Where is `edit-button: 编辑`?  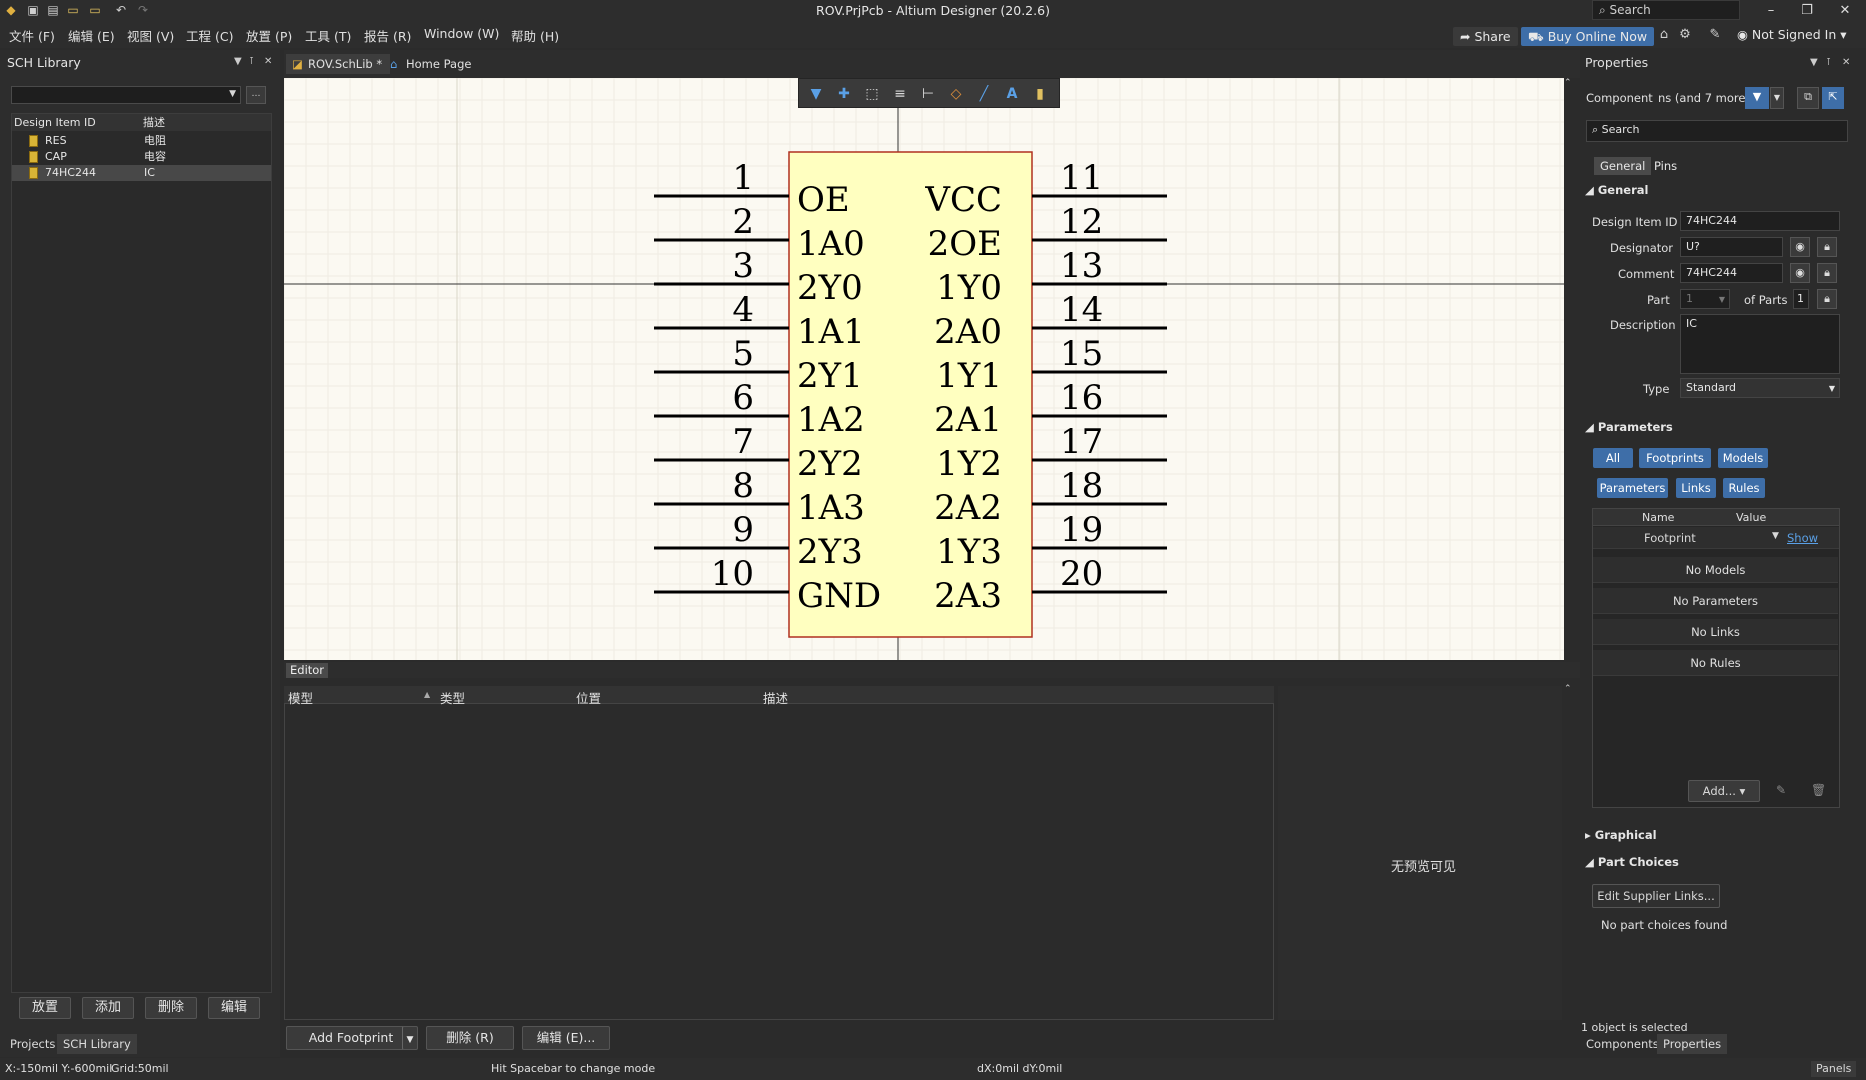
edit-button: 编辑 is located at coordinates (234, 1008).